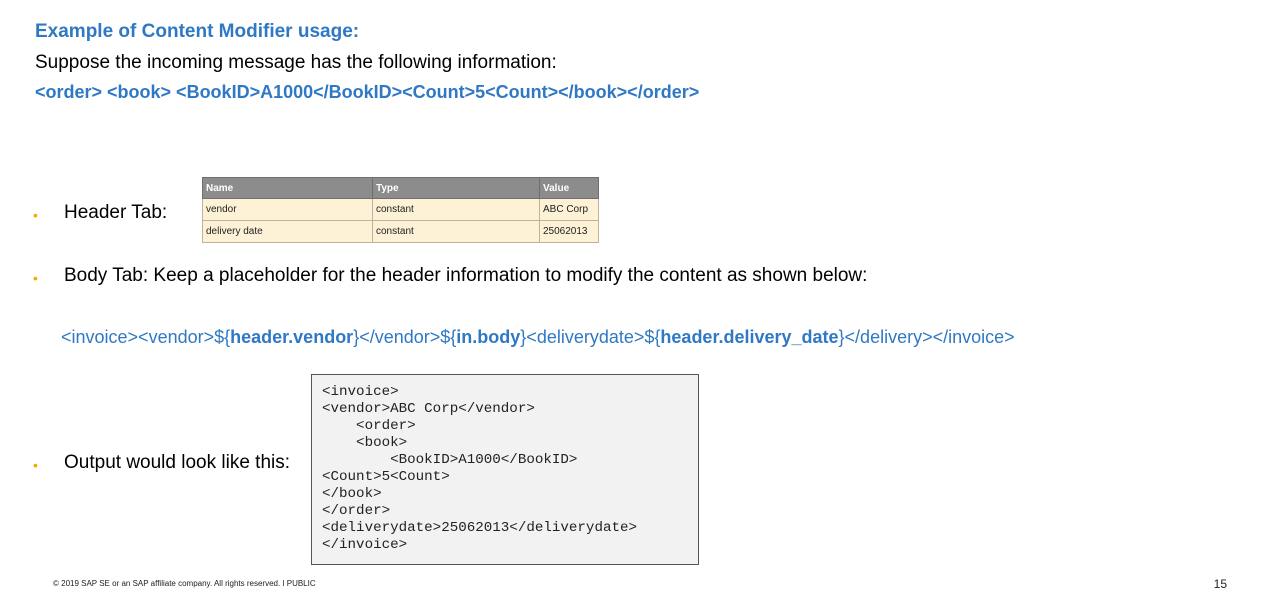 This screenshot has height=609, width=1278. I want to click on code-line: </book>, so click(352, 494).